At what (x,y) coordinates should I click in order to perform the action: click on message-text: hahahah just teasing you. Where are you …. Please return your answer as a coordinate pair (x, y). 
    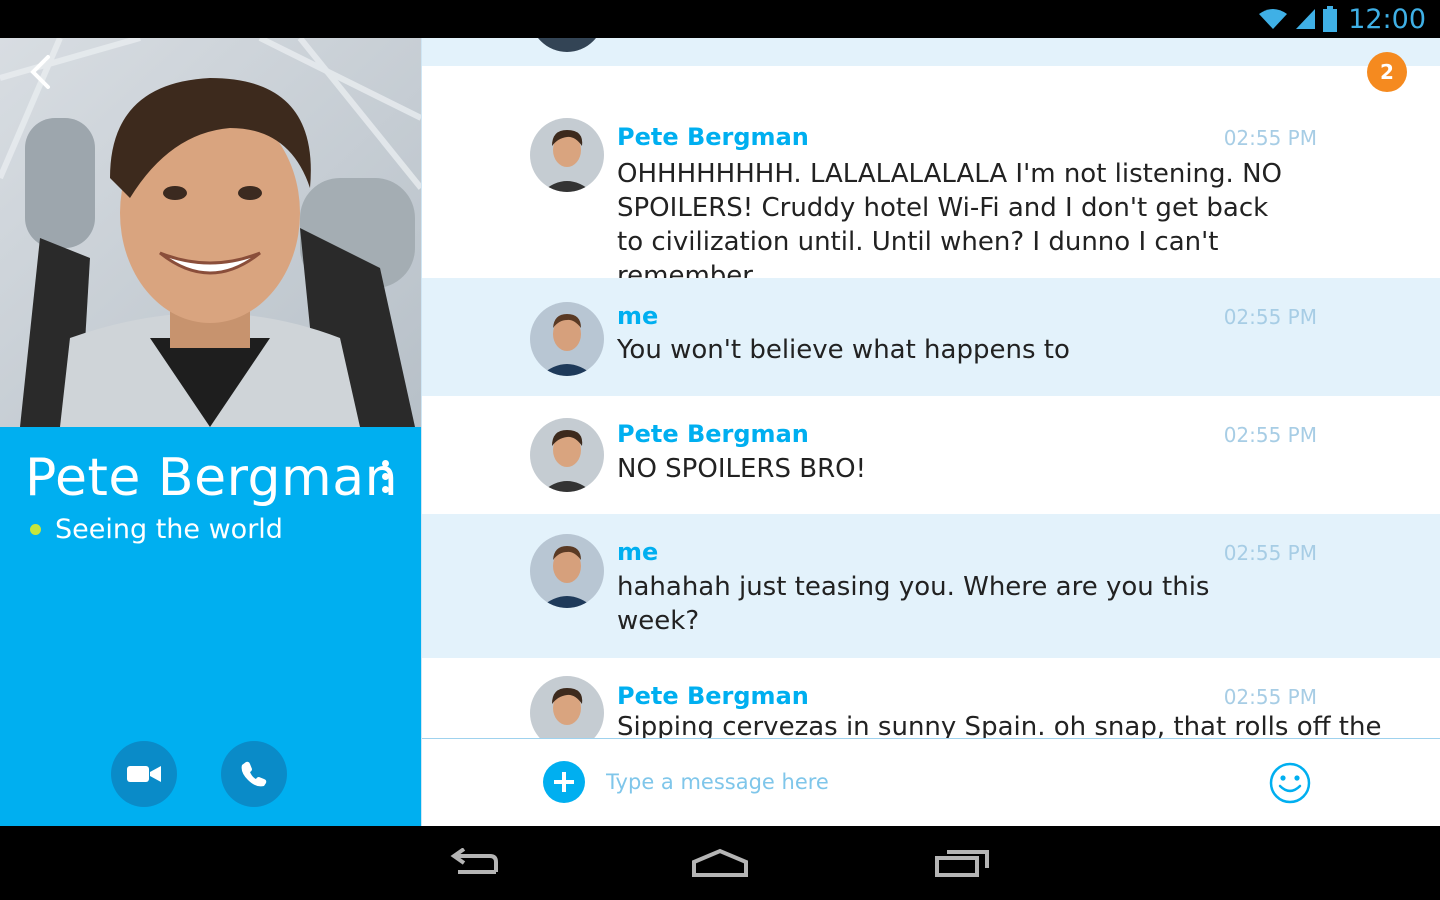
    Looking at the image, I should click on (913, 604).